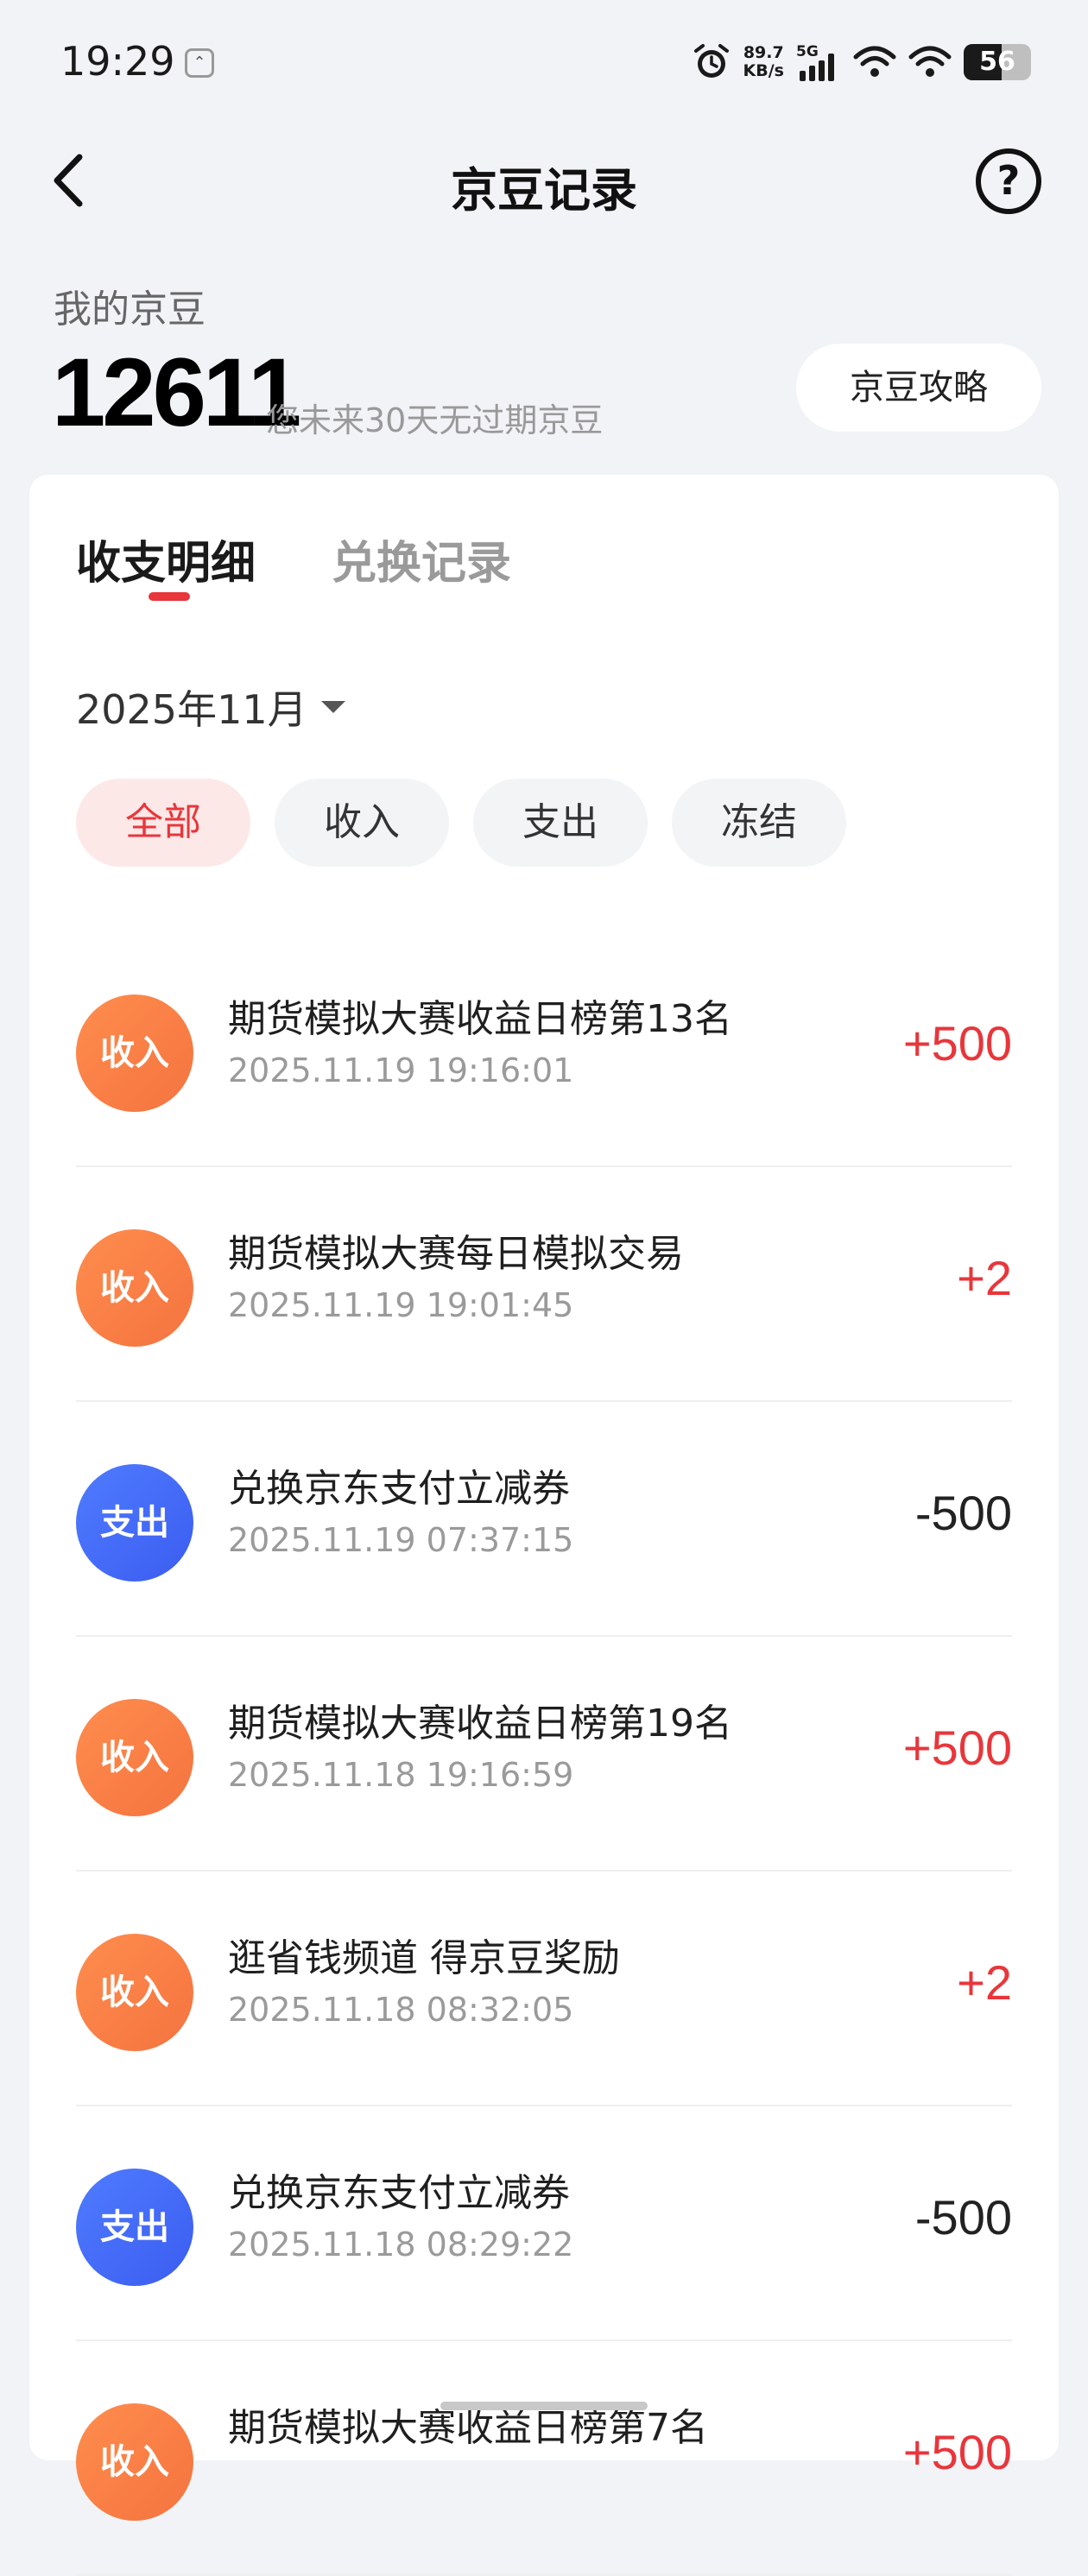 The height and width of the screenshot is (2576, 1088). Describe the element at coordinates (544, 64) in the screenshot. I see `status-bar: 19:29 ⌃ 89.7 KB/s 5G 56` at that location.